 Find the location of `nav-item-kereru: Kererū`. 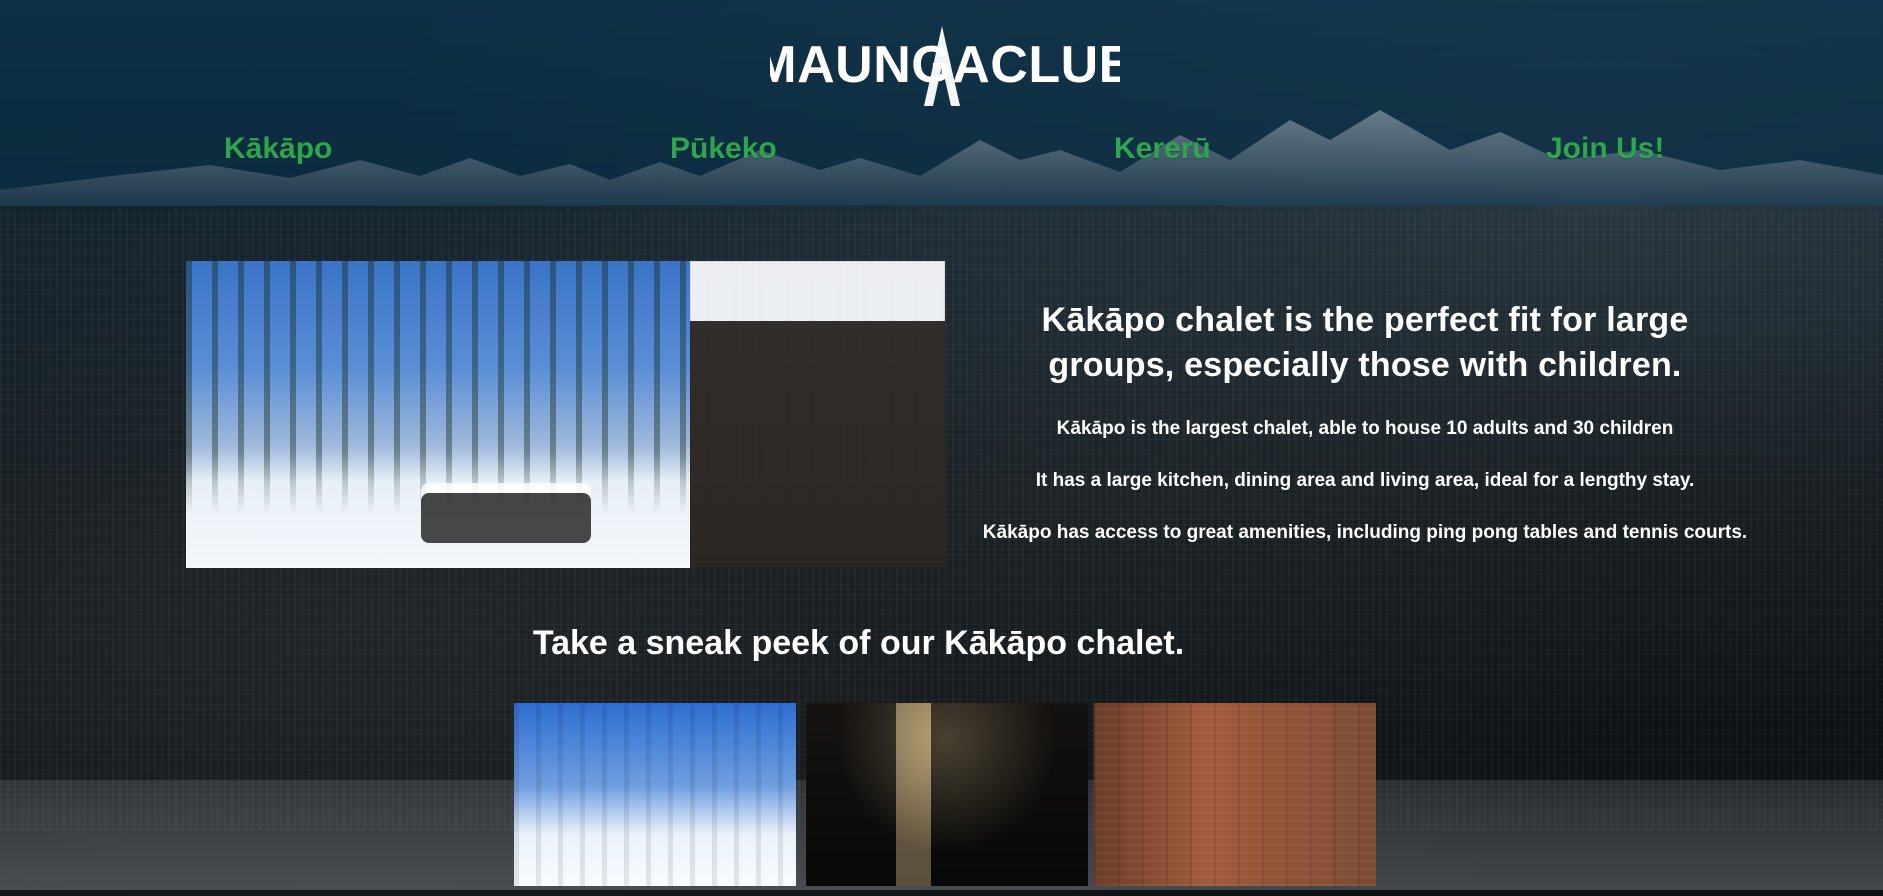

nav-item-kereru: Kererū is located at coordinates (1162, 149).